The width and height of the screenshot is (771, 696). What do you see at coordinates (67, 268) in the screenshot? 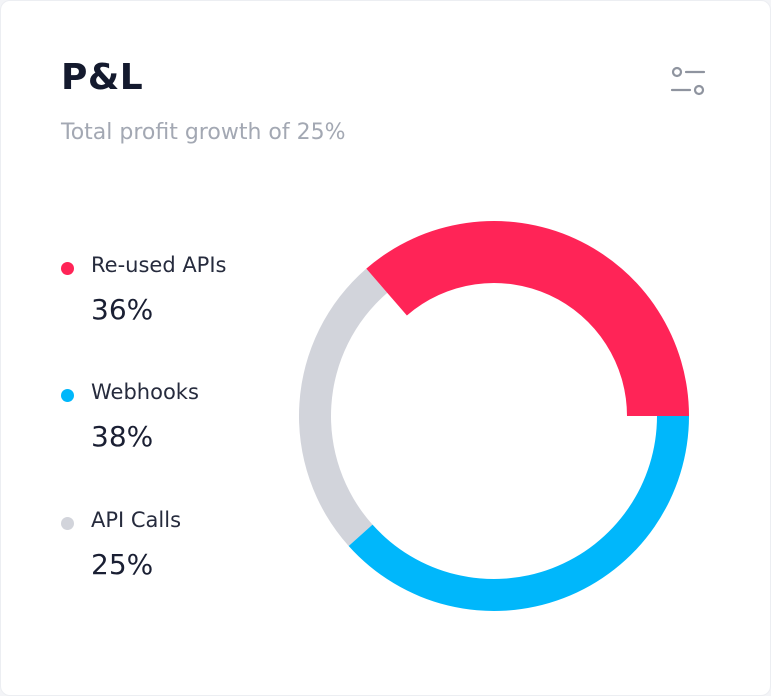
I see `legend-dot-reused-apis` at bounding box center [67, 268].